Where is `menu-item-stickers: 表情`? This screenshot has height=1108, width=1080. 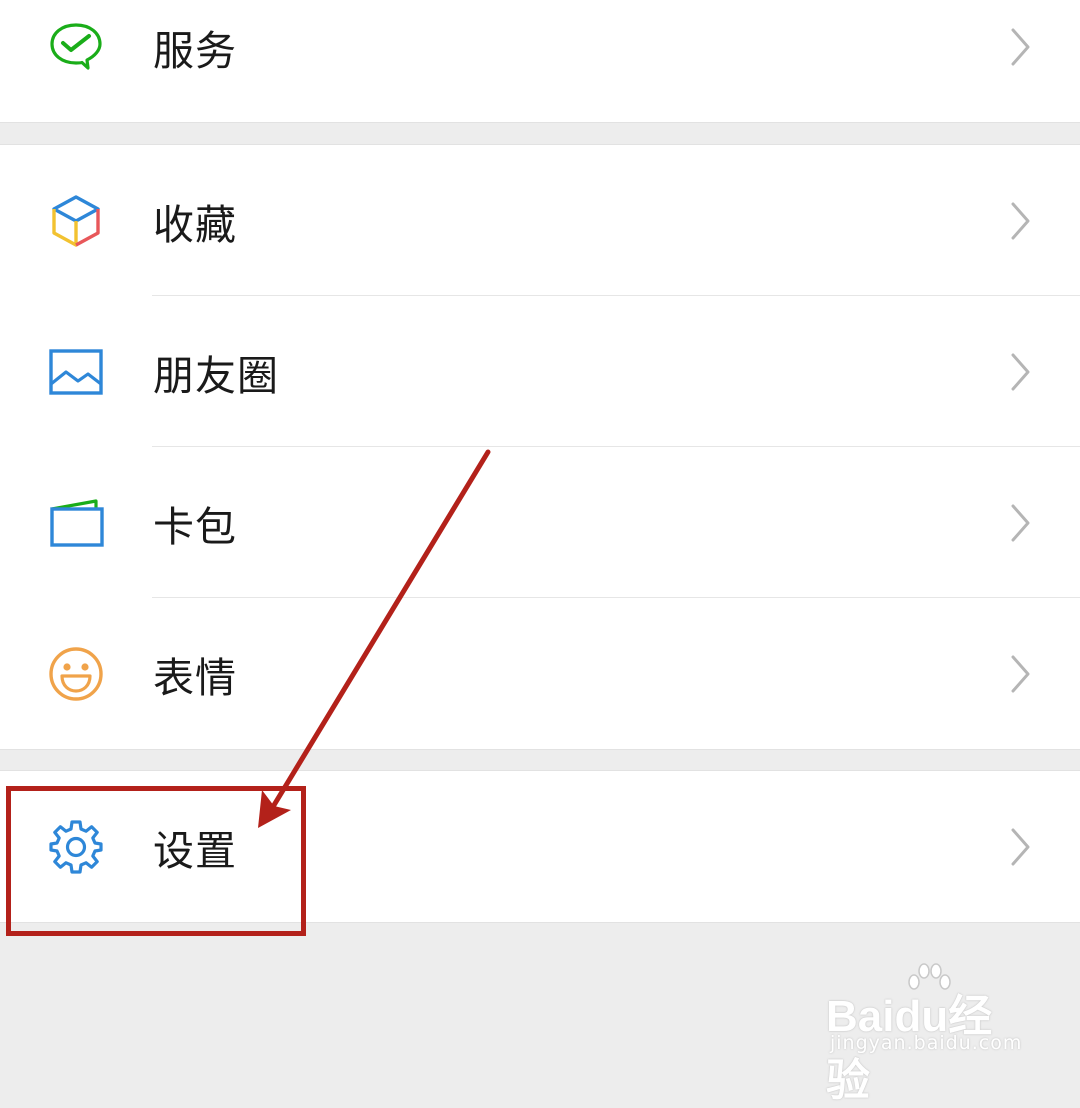 menu-item-stickers: 表情 is located at coordinates (540, 673).